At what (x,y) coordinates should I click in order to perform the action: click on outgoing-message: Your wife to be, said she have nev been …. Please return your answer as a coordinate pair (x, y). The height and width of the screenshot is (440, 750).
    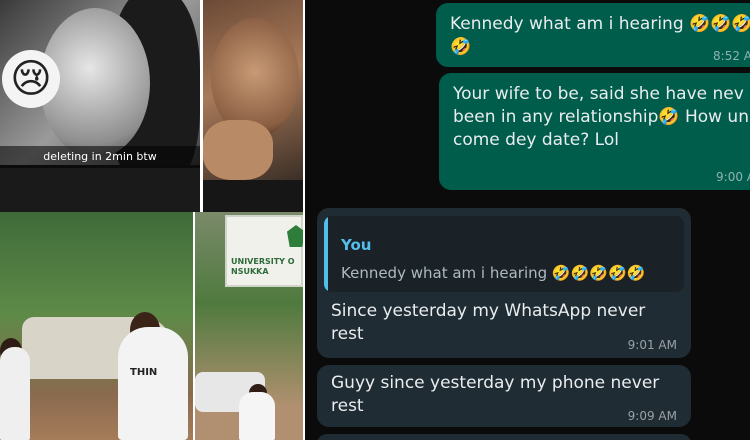
    Looking at the image, I should click on (594, 131).